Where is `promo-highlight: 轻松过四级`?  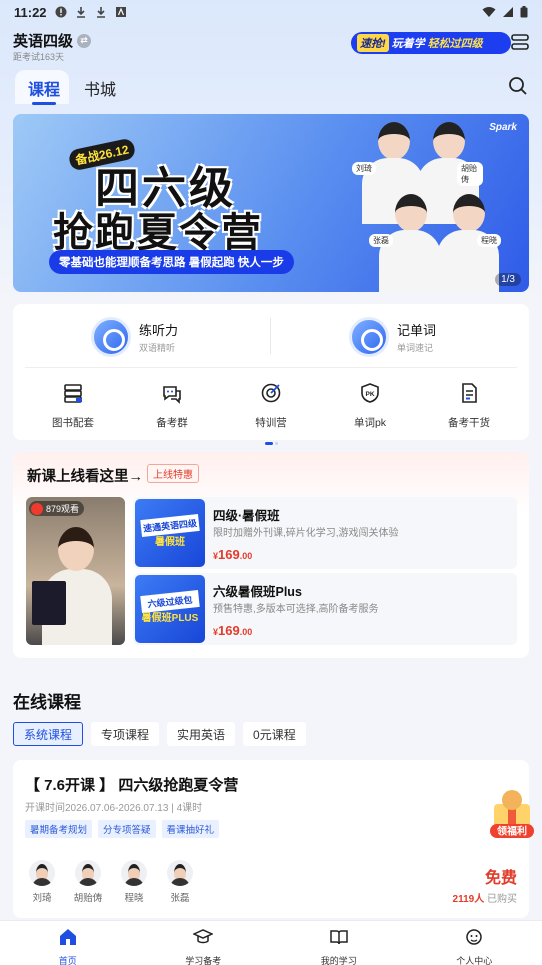
promo-highlight: 轻松过四级 is located at coordinates (455, 44).